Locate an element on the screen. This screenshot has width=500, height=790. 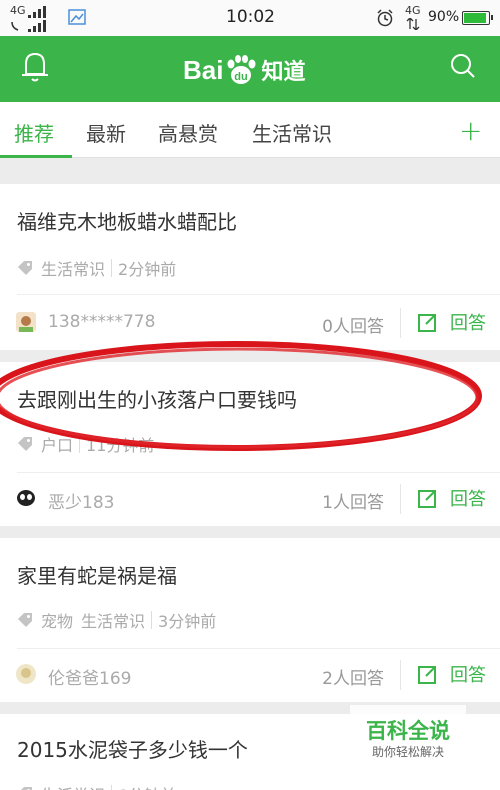
alarm-icon is located at coordinates (385, 18).